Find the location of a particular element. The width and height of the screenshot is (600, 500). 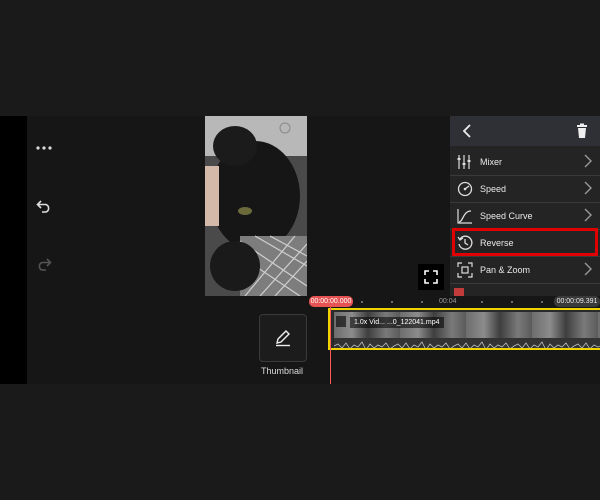

playhead is located at coordinates (330, 342).